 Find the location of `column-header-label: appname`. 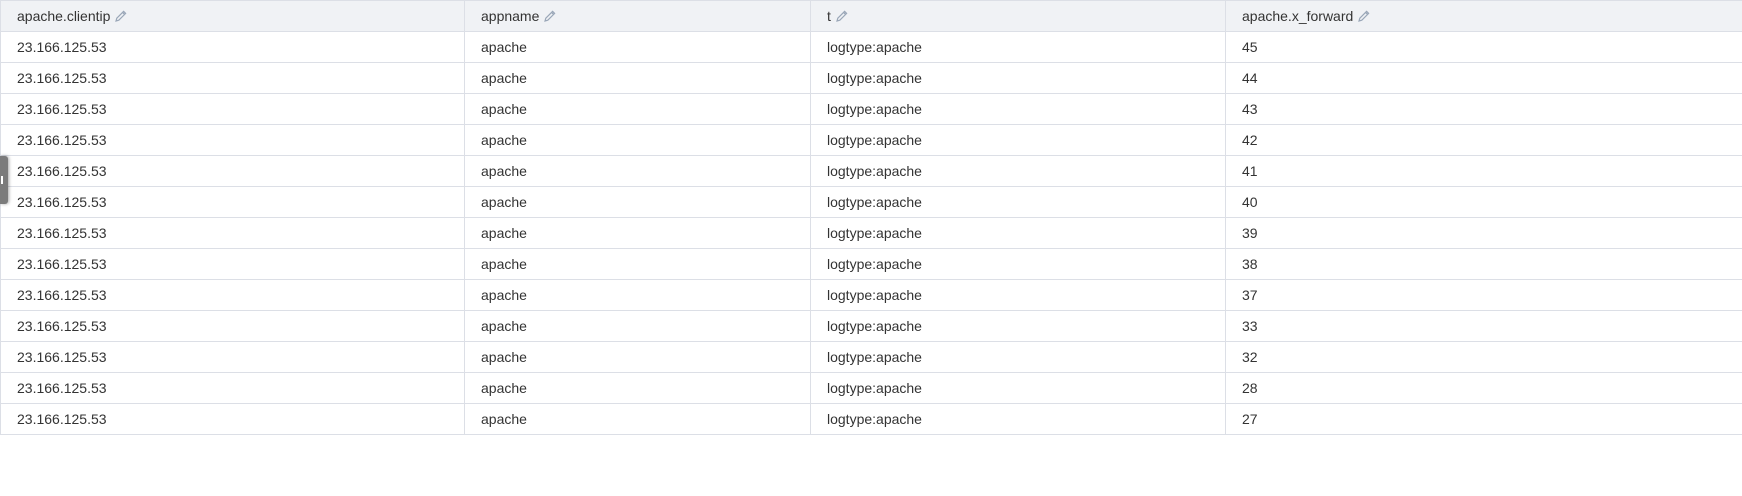

column-header-label: appname is located at coordinates (510, 16).